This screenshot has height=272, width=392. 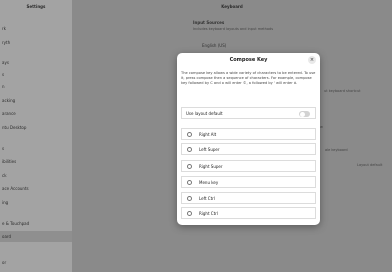 I want to click on sidebar-item: ibilities, so click(x=36, y=161).